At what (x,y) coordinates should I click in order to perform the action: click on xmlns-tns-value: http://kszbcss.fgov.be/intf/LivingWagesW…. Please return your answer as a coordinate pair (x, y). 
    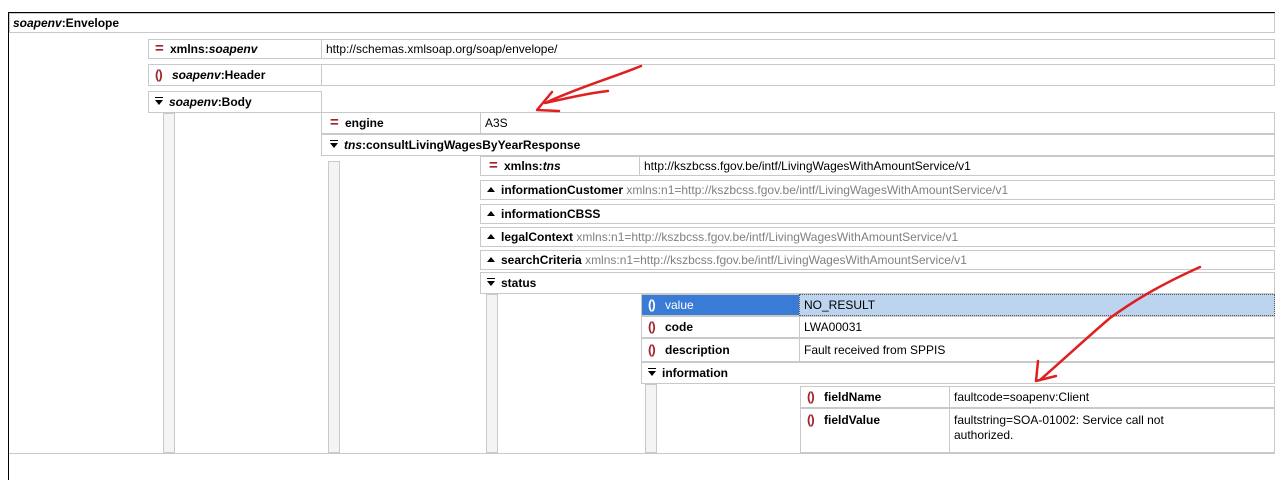
    Looking at the image, I should click on (807, 166).